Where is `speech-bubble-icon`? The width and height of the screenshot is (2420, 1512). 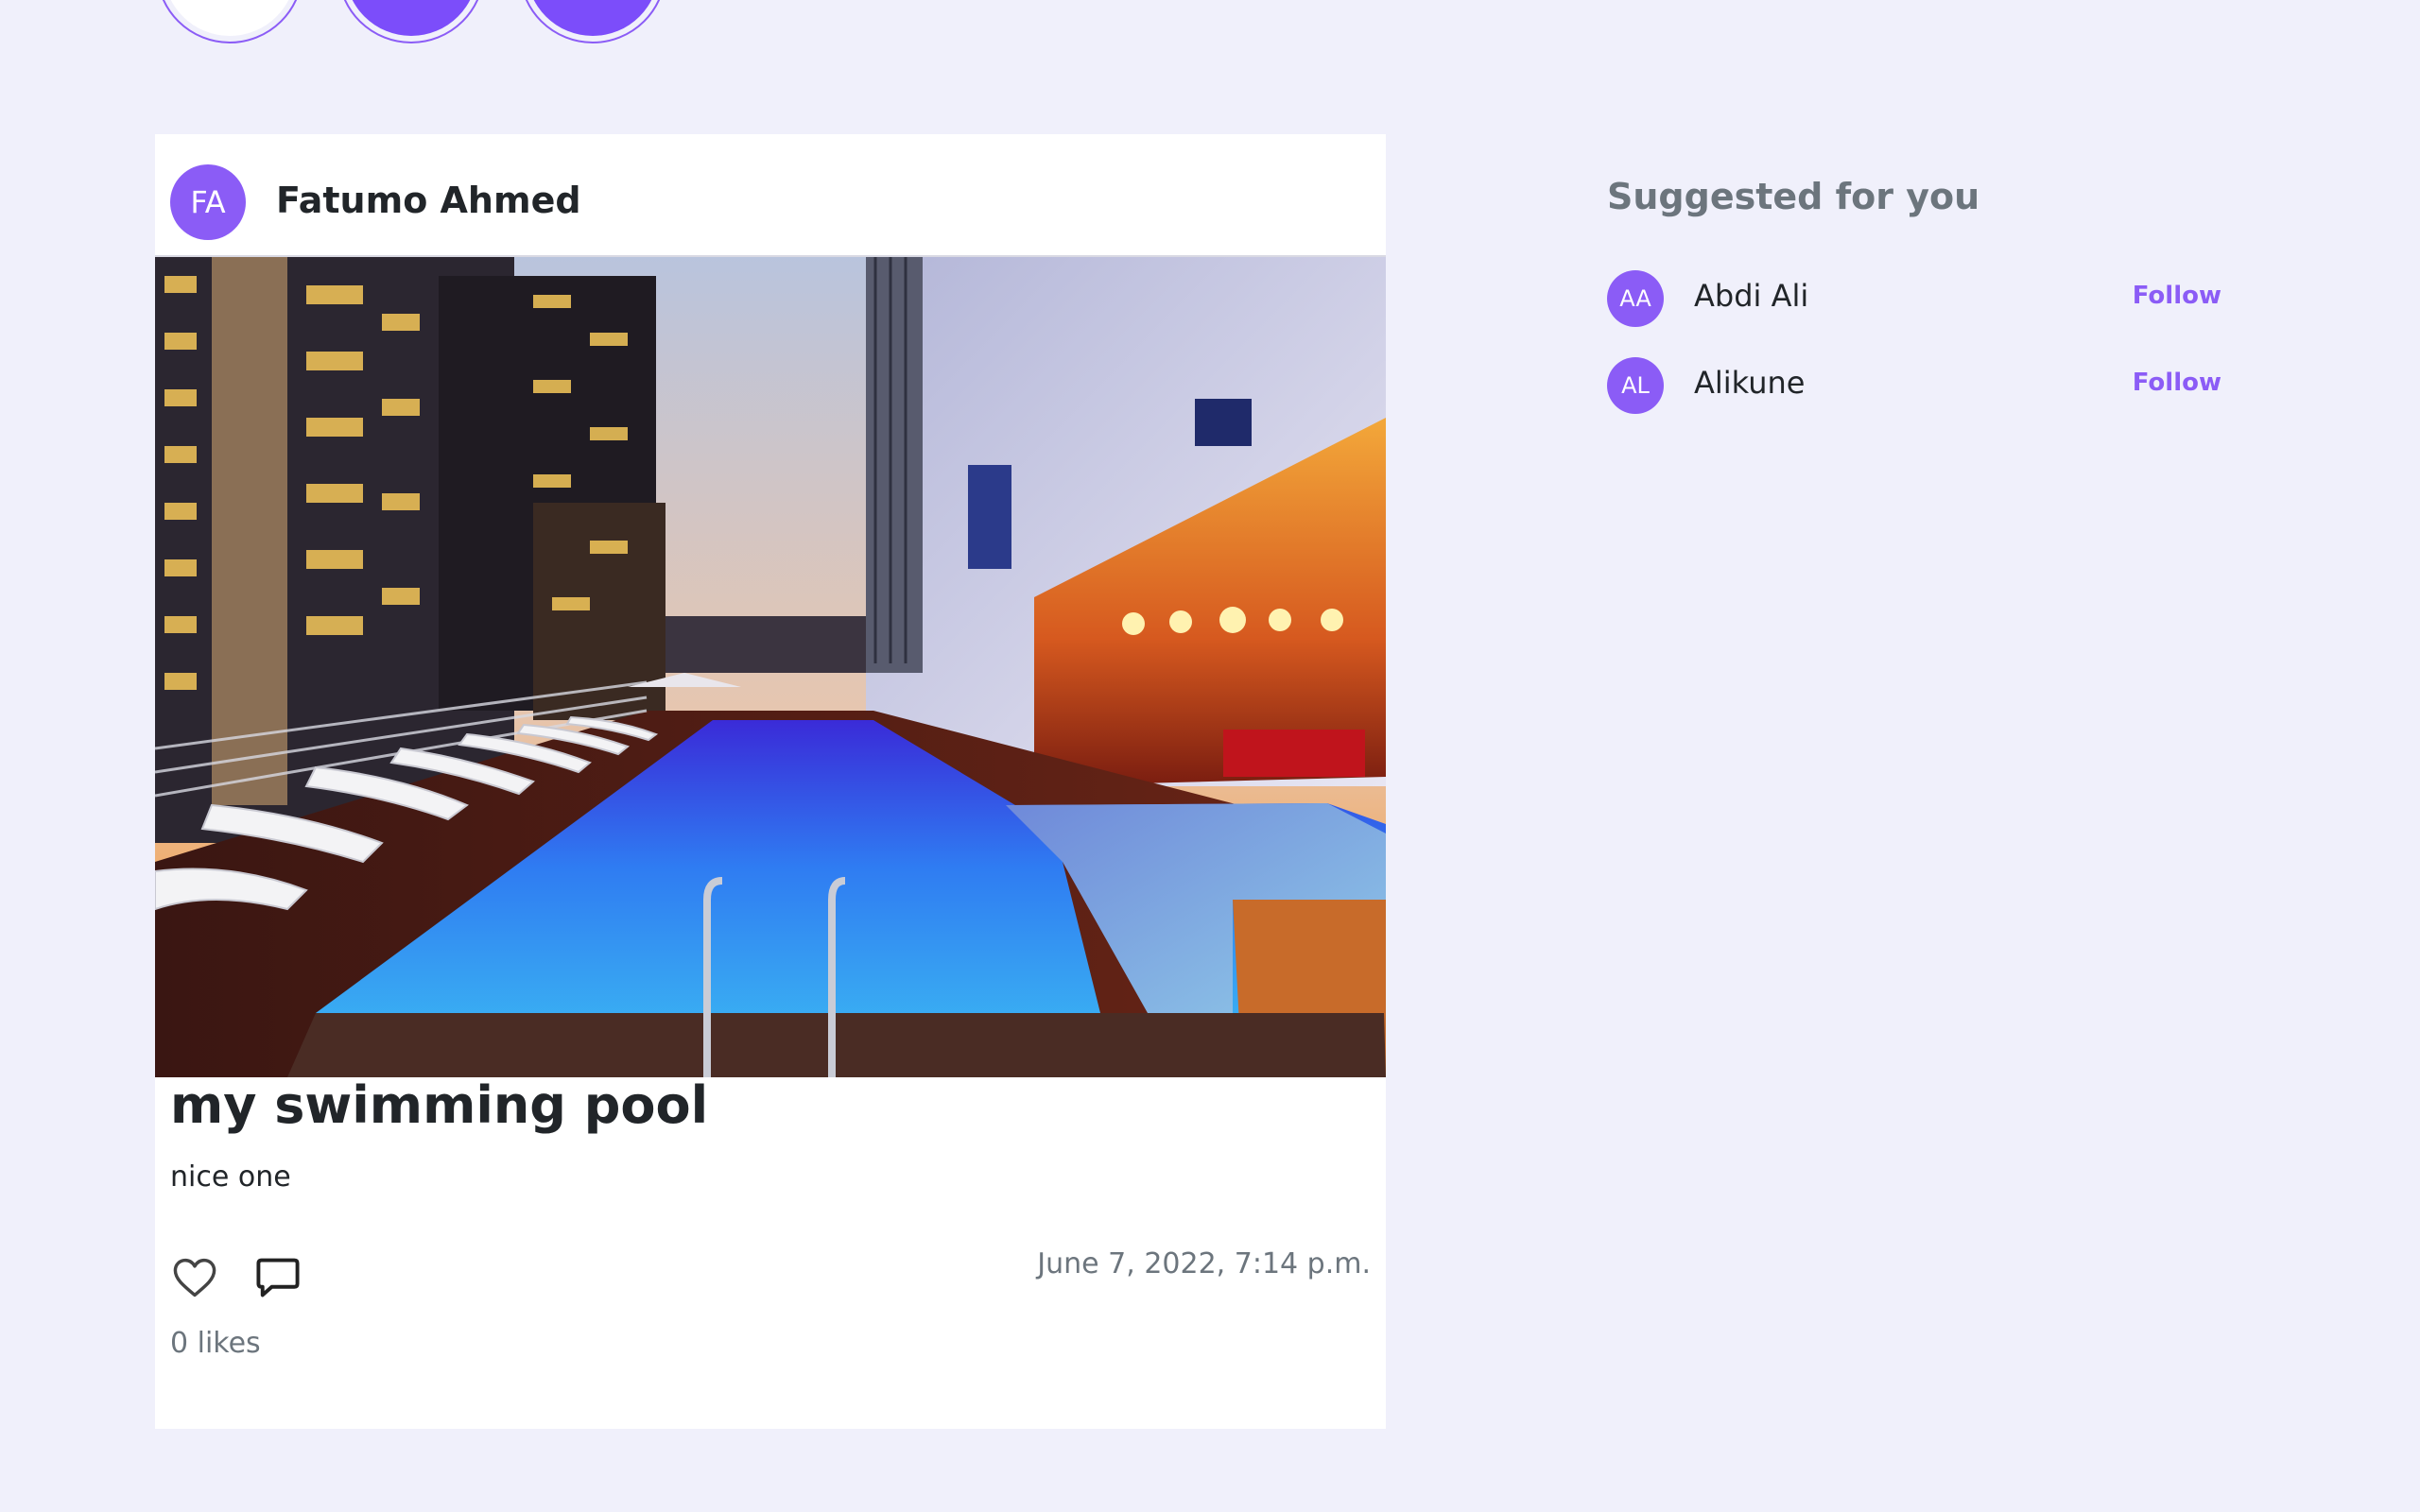 speech-bubble-icon is located at coordinates (277, 1277).